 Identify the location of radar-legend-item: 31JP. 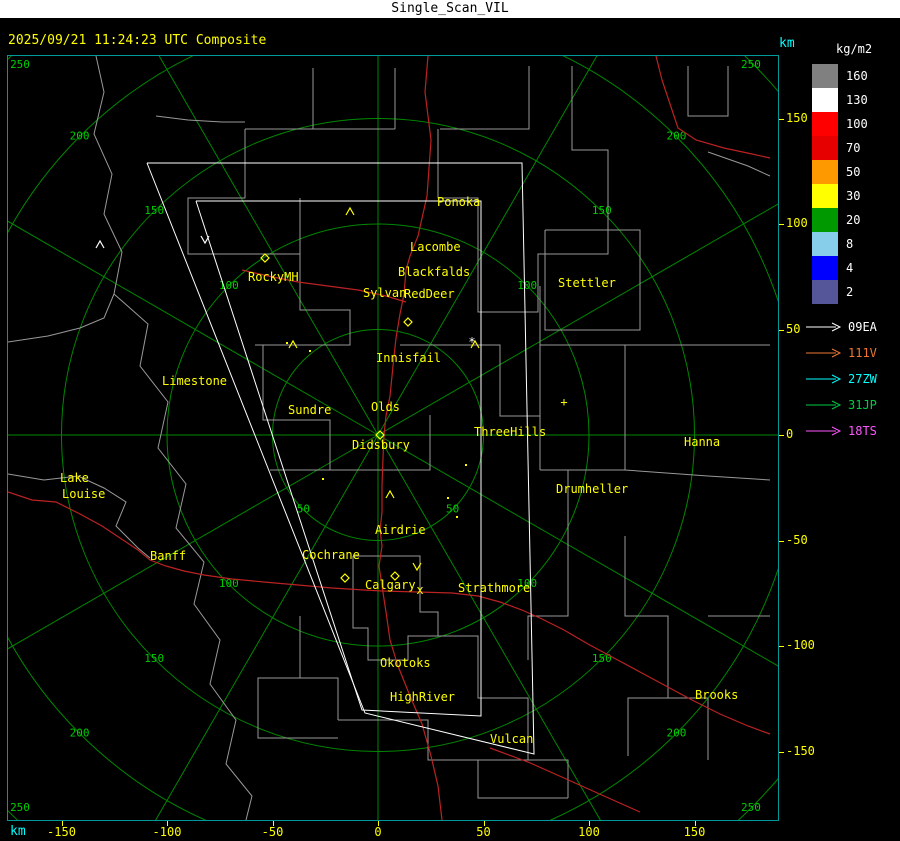
(841, 405).